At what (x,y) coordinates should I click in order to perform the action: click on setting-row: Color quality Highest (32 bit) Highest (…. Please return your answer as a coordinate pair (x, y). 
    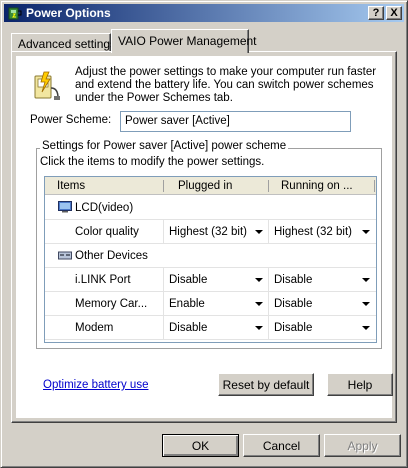
    Looking at the image, I should click on (210, 232).